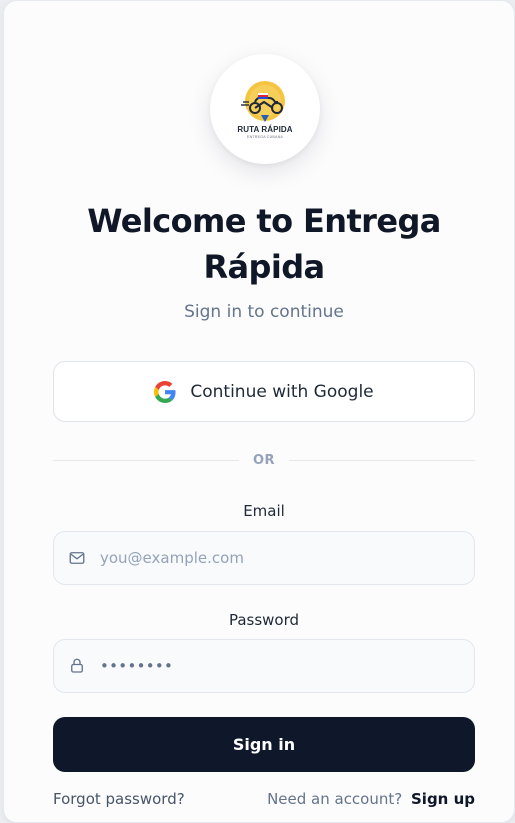  I want to click on page-title: Welcome to Entrega Rápida, so click(264, 244).